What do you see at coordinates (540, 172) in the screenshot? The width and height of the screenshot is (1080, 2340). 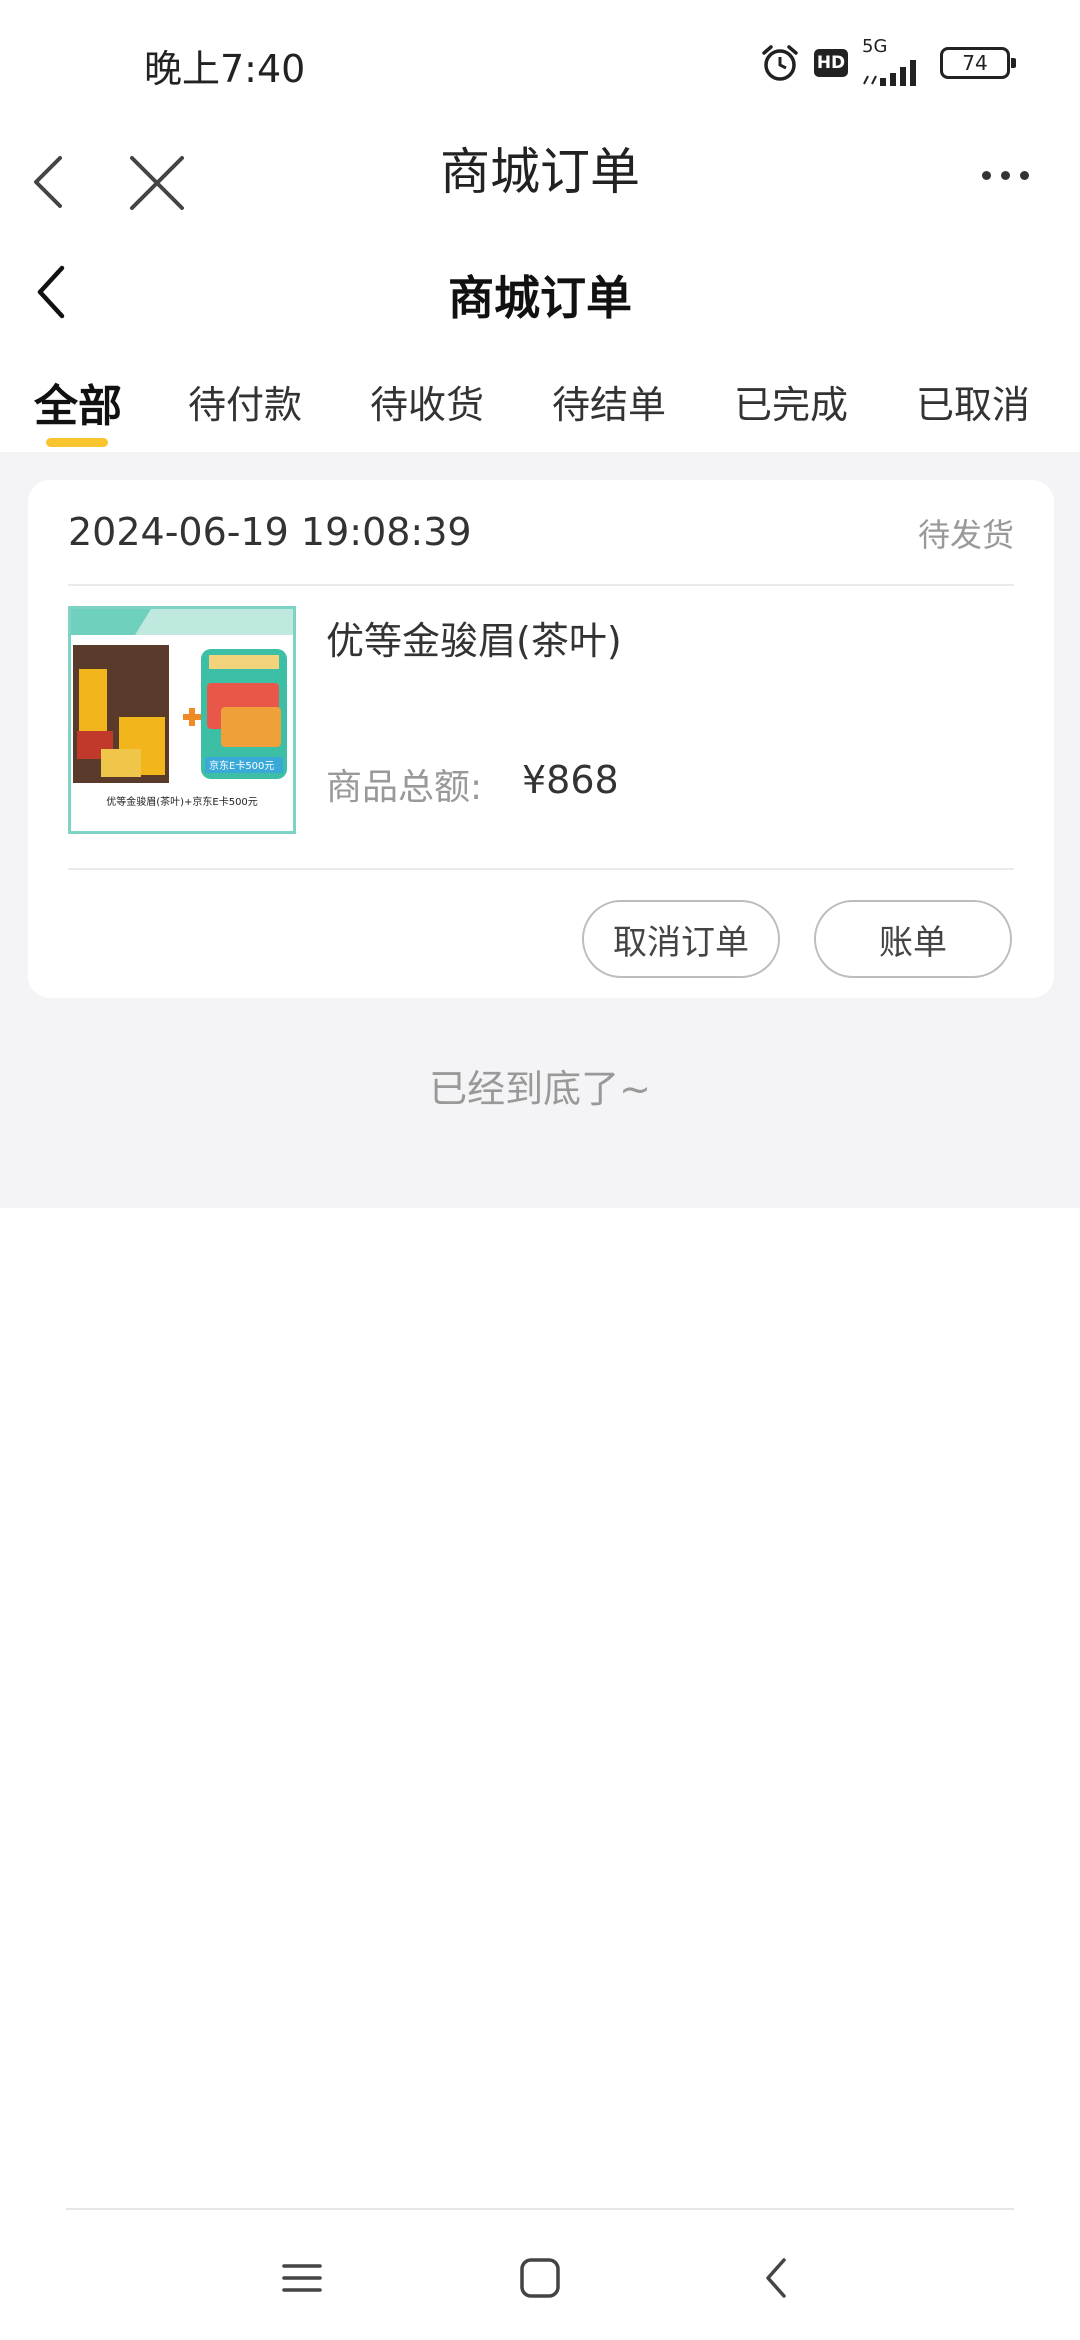 I see `browser-title: 商城订单` at bounding box center [540, 172].